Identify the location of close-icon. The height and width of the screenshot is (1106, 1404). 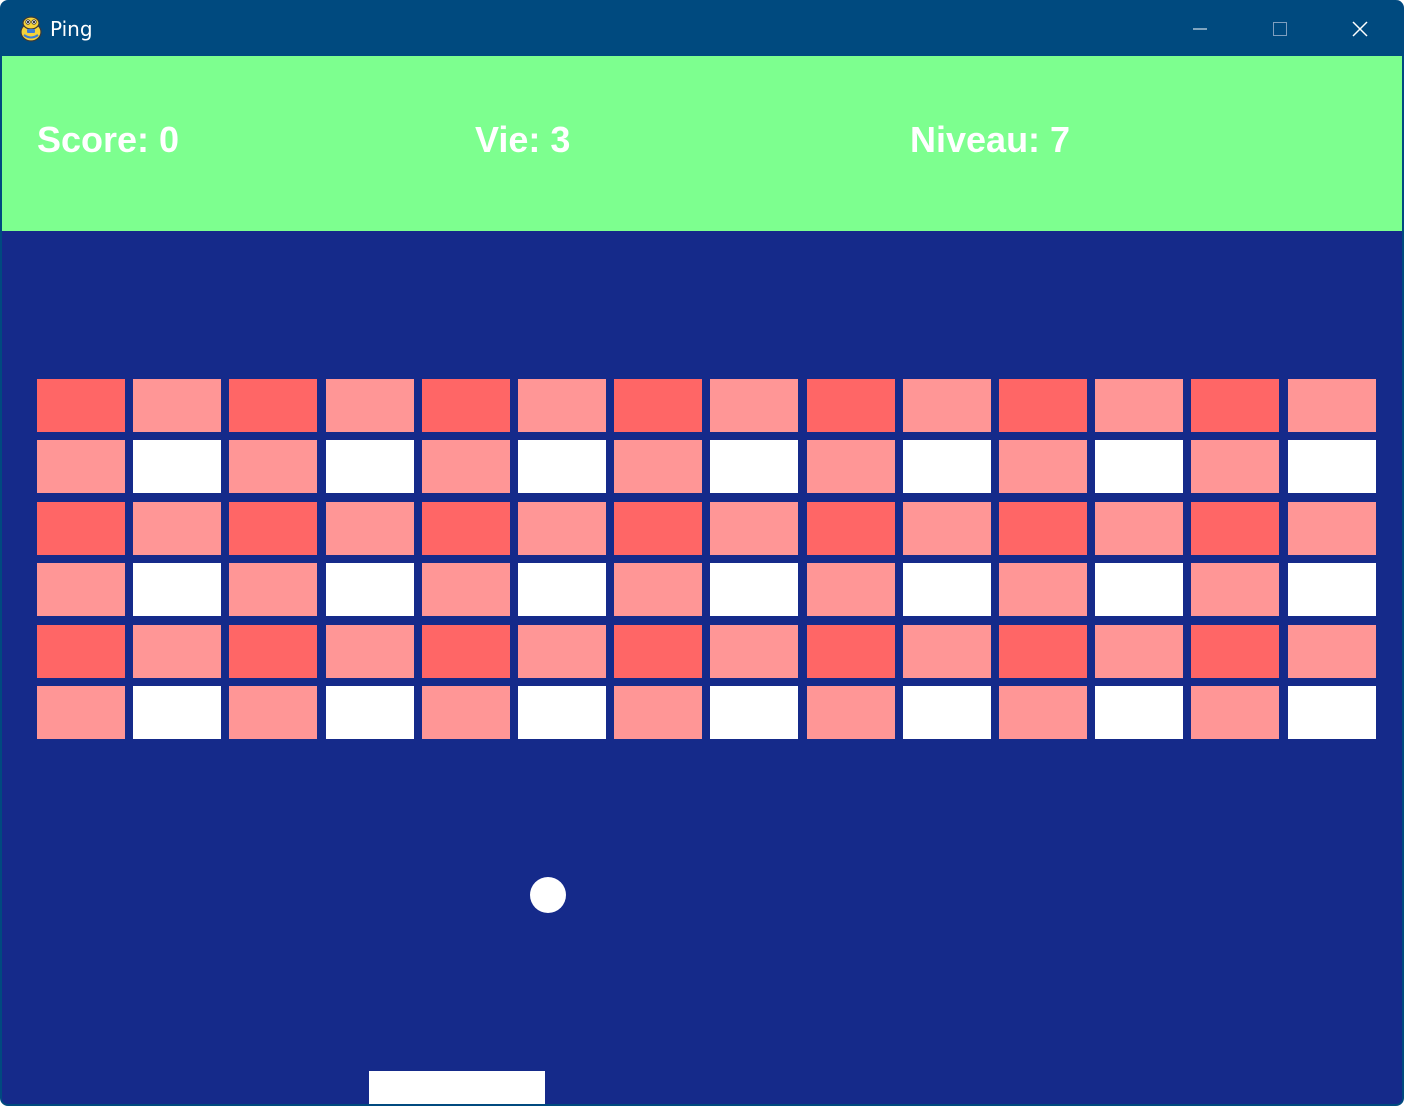
(1360, 29).